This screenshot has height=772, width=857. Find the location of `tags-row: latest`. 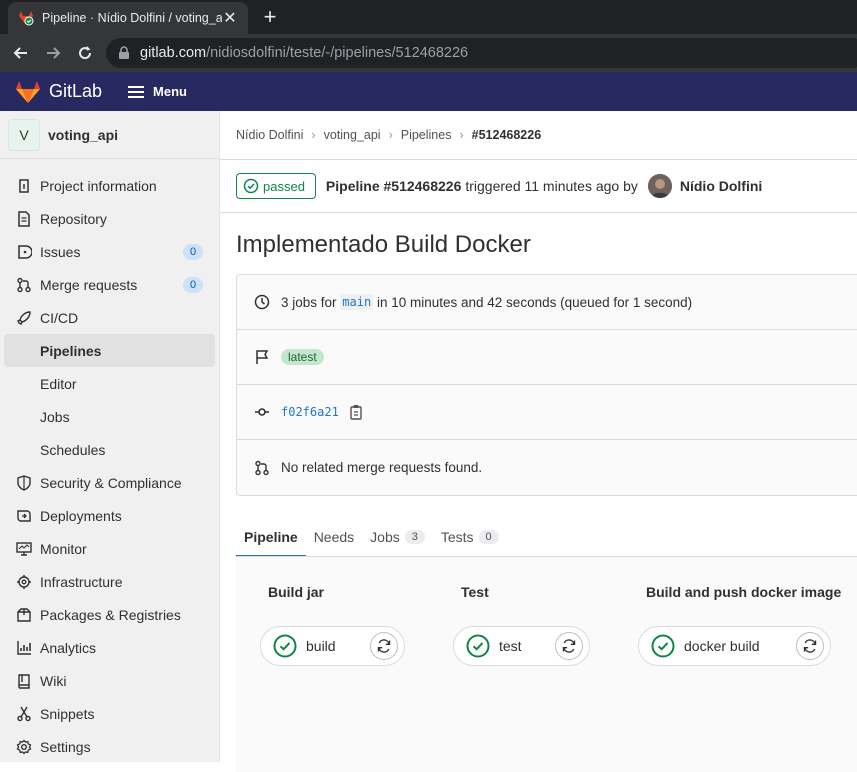

tags-row: latest is located at coordinates (547, 357).